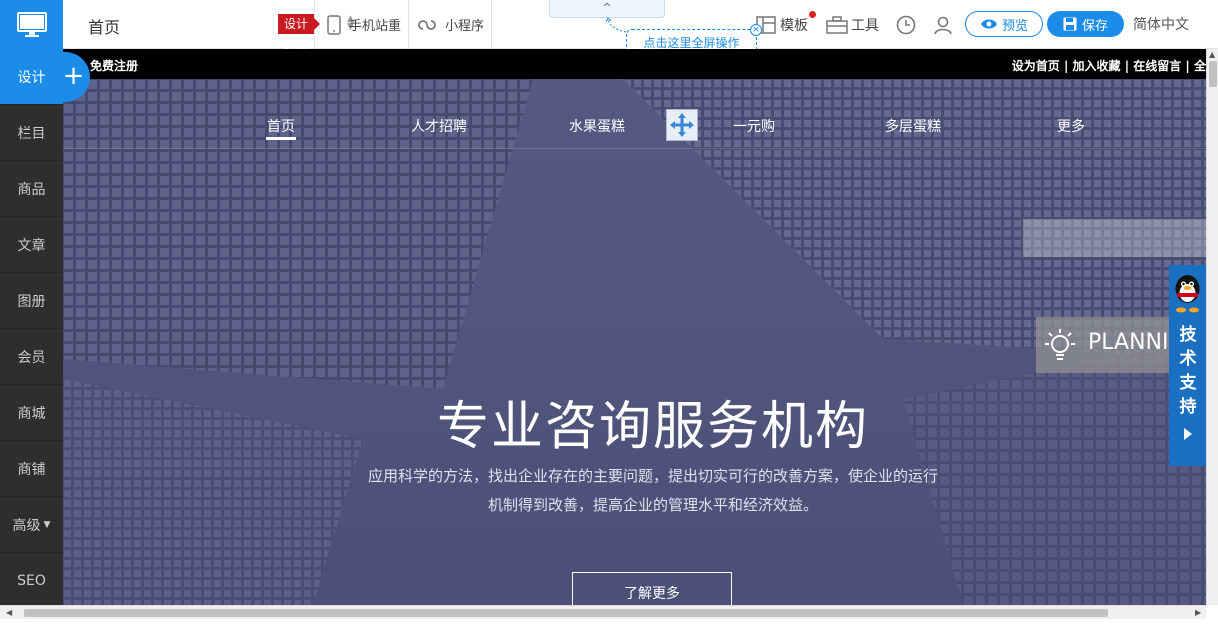 The width and height of the screenshot is (1218, 625). Describe the element at coordinates (1187, 294) in the screenshot. I see `qq-penguin-icon` at that location.